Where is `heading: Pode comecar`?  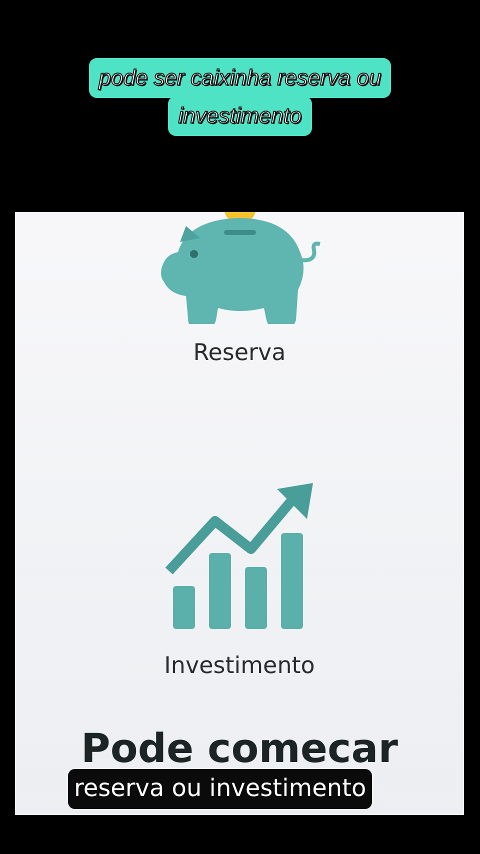
heading: Pode comecar is located at coordinates (239, 749).